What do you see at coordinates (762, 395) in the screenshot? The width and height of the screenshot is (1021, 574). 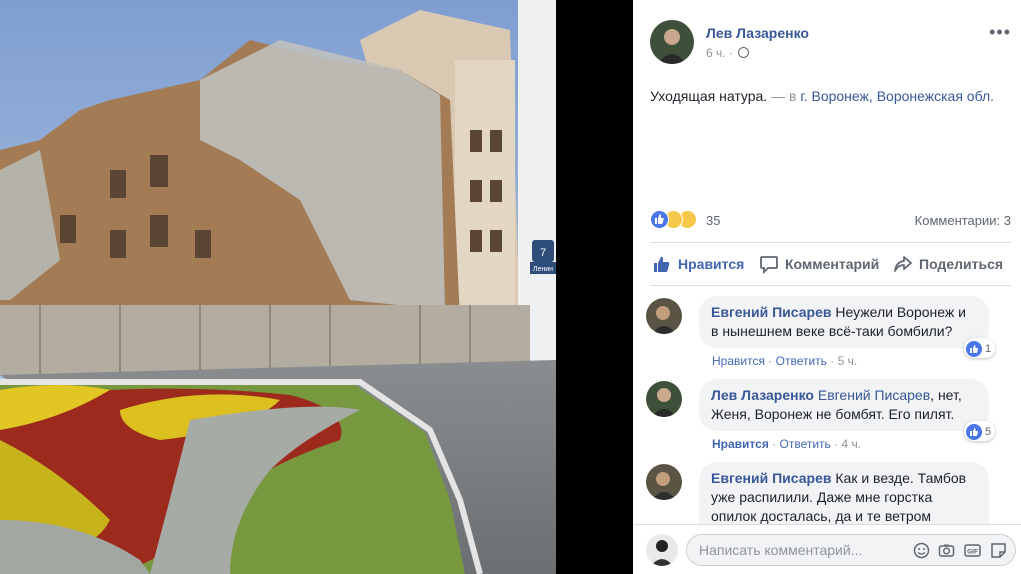 I see `commenter-name: Лев Лазаренко` at bounding box center [762, 395].